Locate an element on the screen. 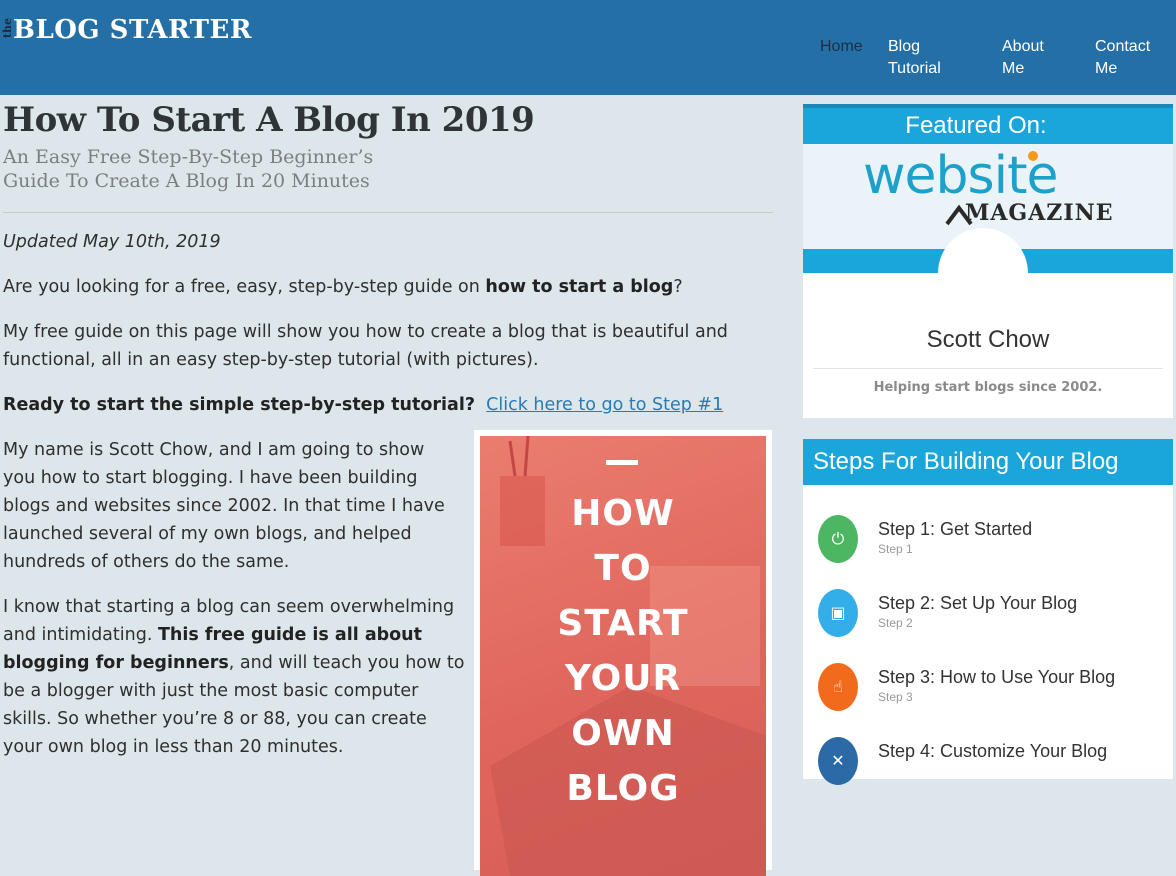 The image size is (1176, 876). image-title: HOW TO START YOUR OWN BLOG is located at coordinates (623, 651).